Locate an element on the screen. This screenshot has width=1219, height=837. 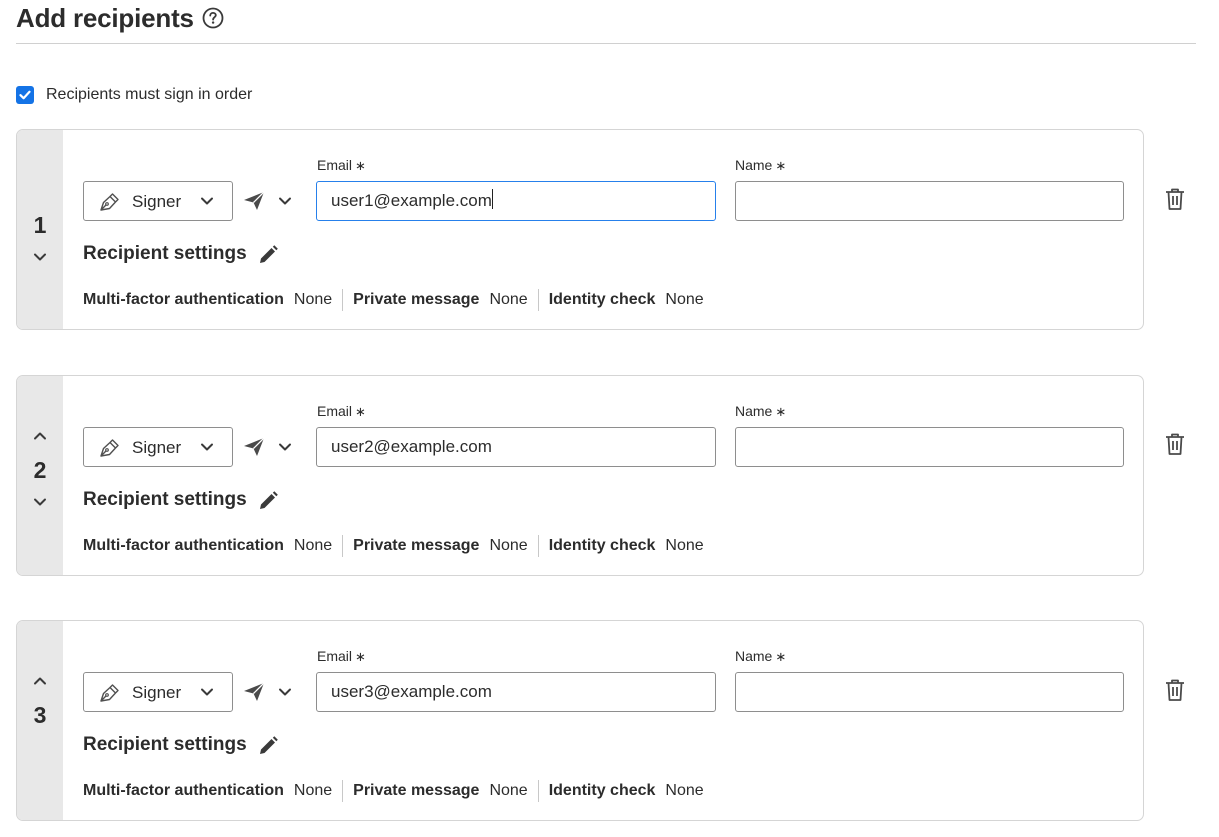
page-title: Add recipients is located at coordinates (105, 18).